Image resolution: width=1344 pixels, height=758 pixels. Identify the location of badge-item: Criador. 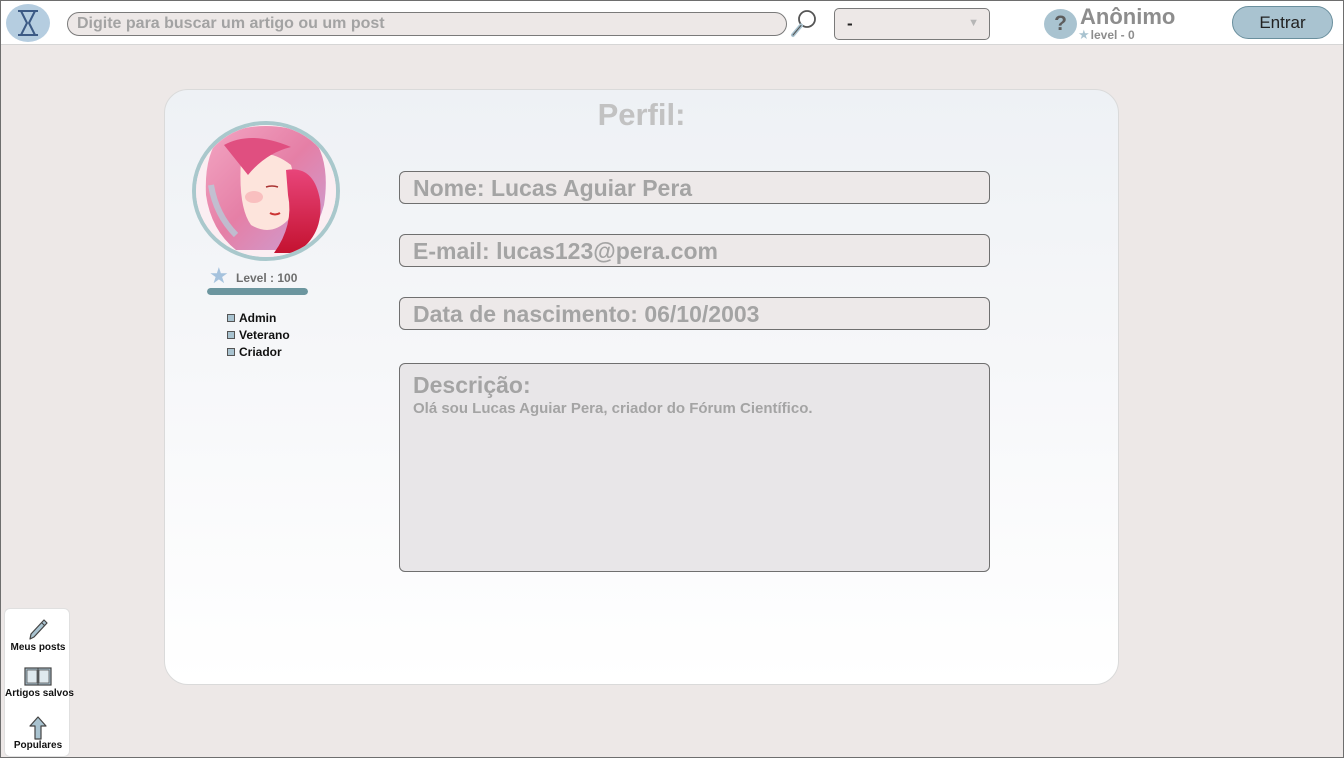
(258, 351).